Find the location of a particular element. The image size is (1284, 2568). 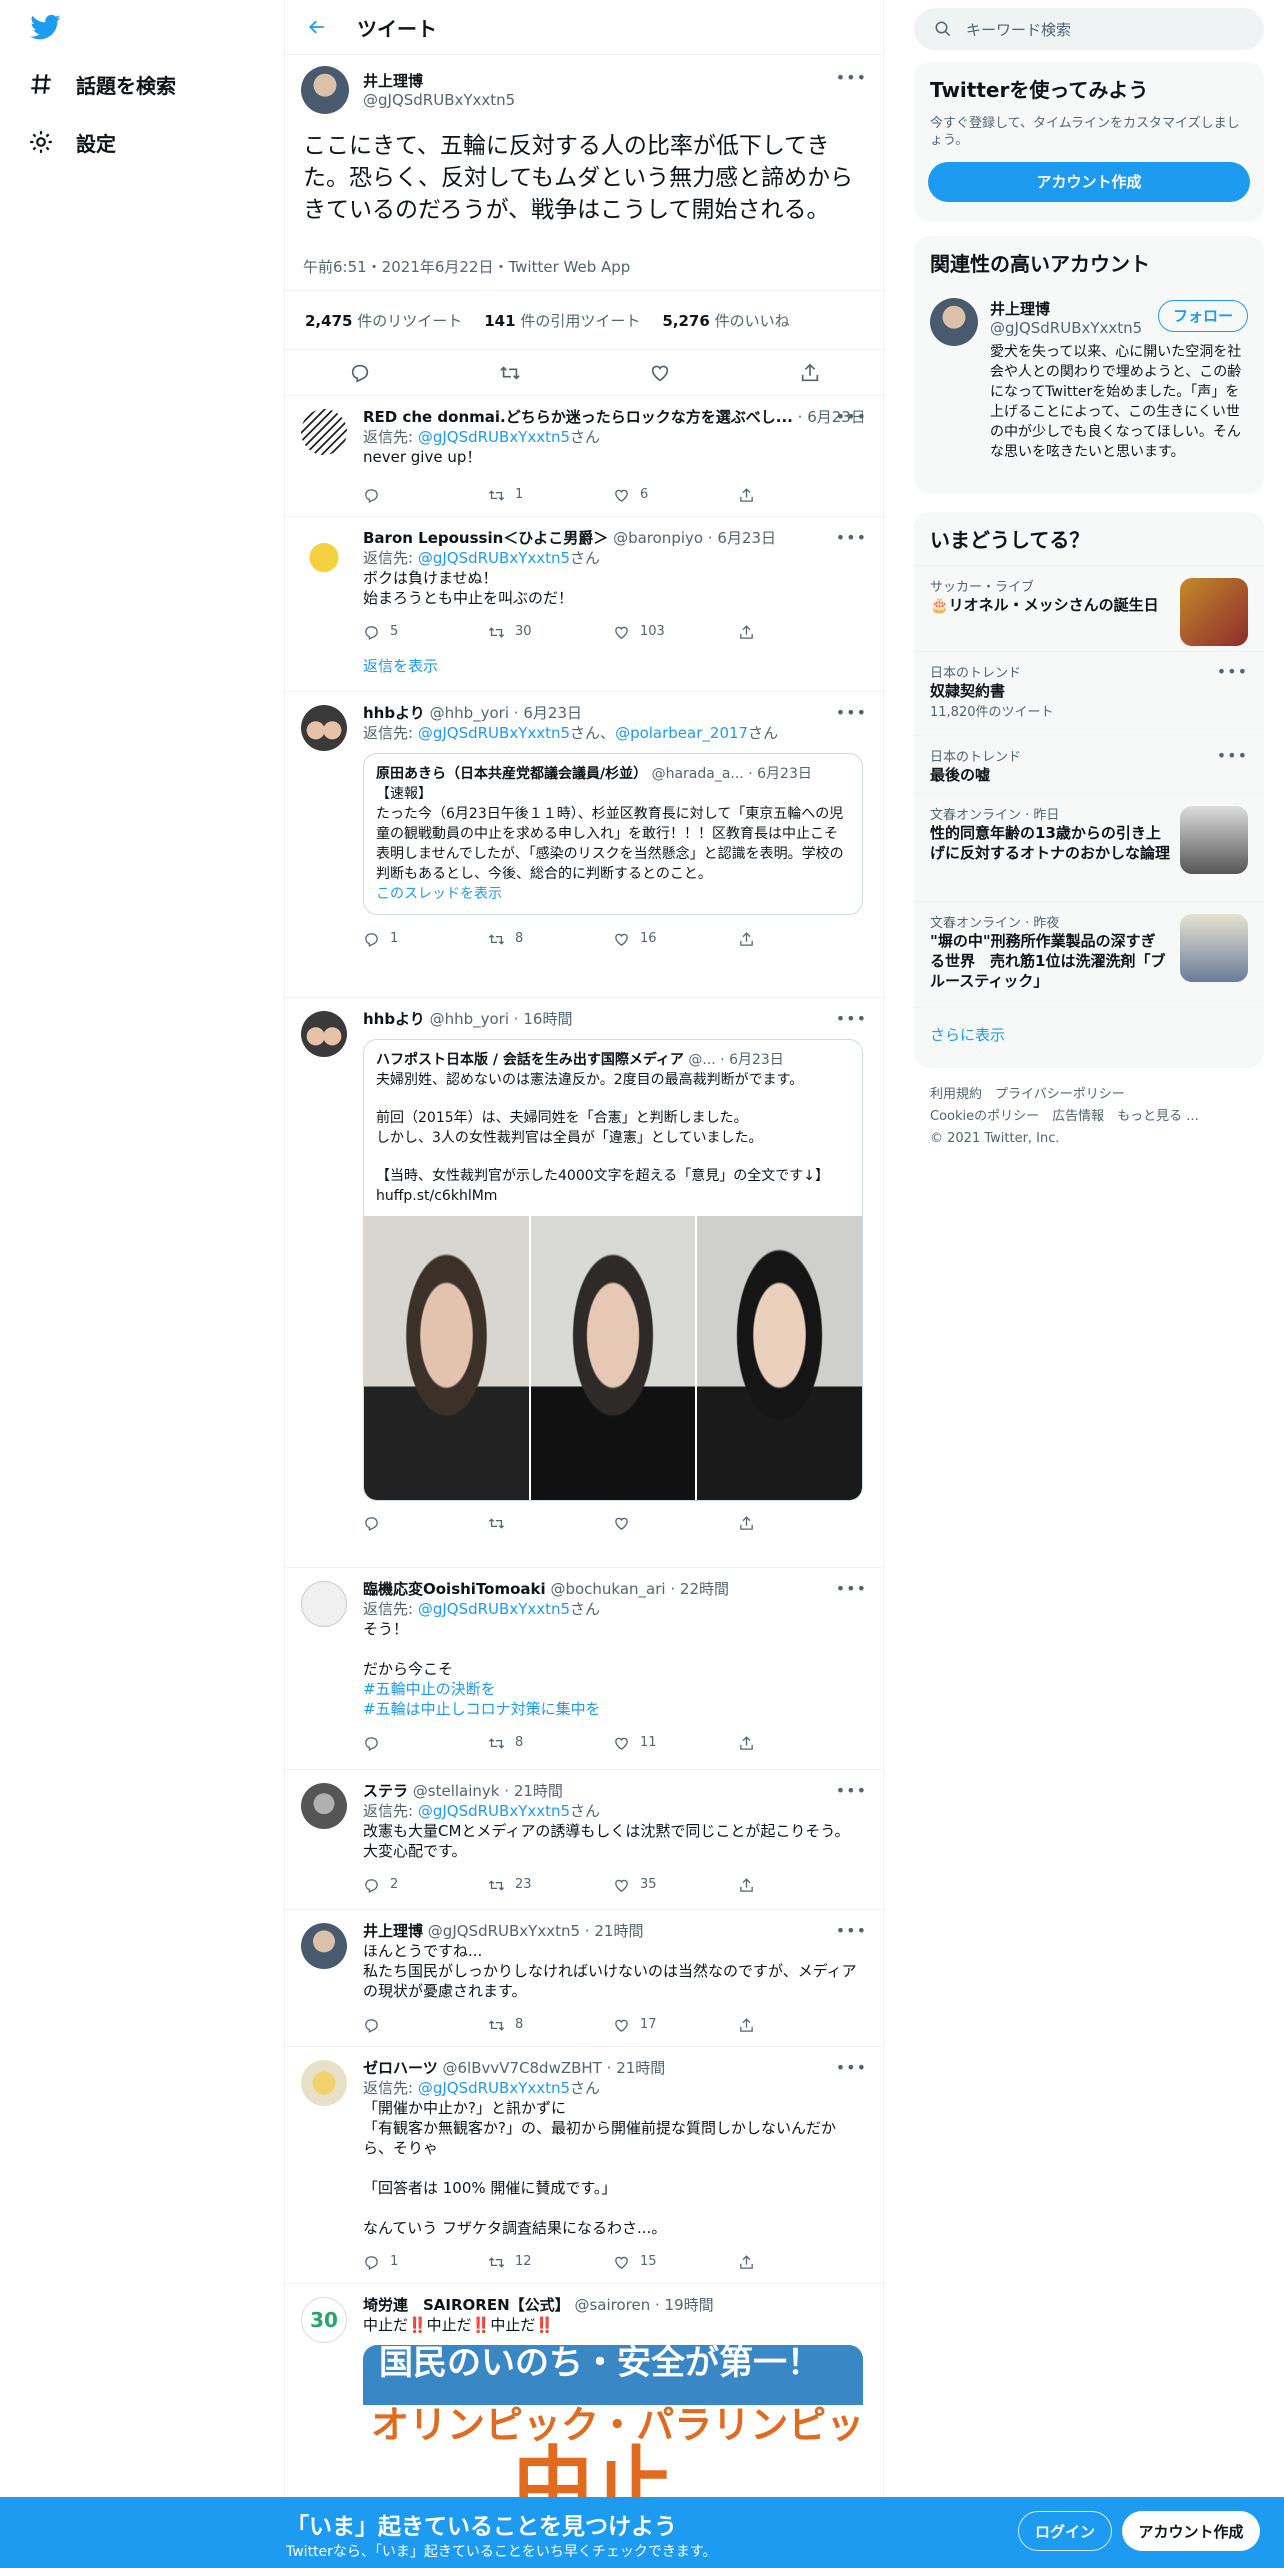

like-button: 15 is located at coordinates (675, 2262).